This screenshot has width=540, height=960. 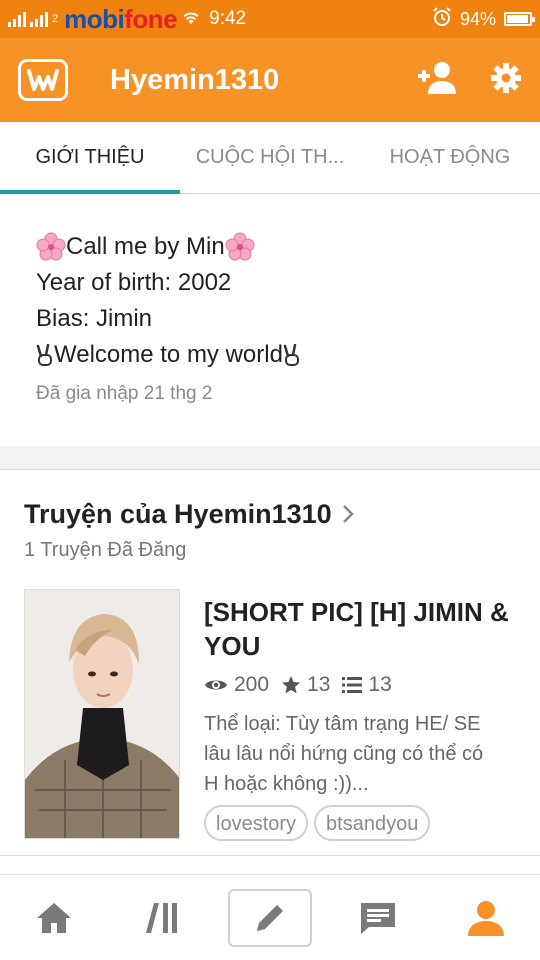 I want to click on app-actions, so click(x=469, y=80).